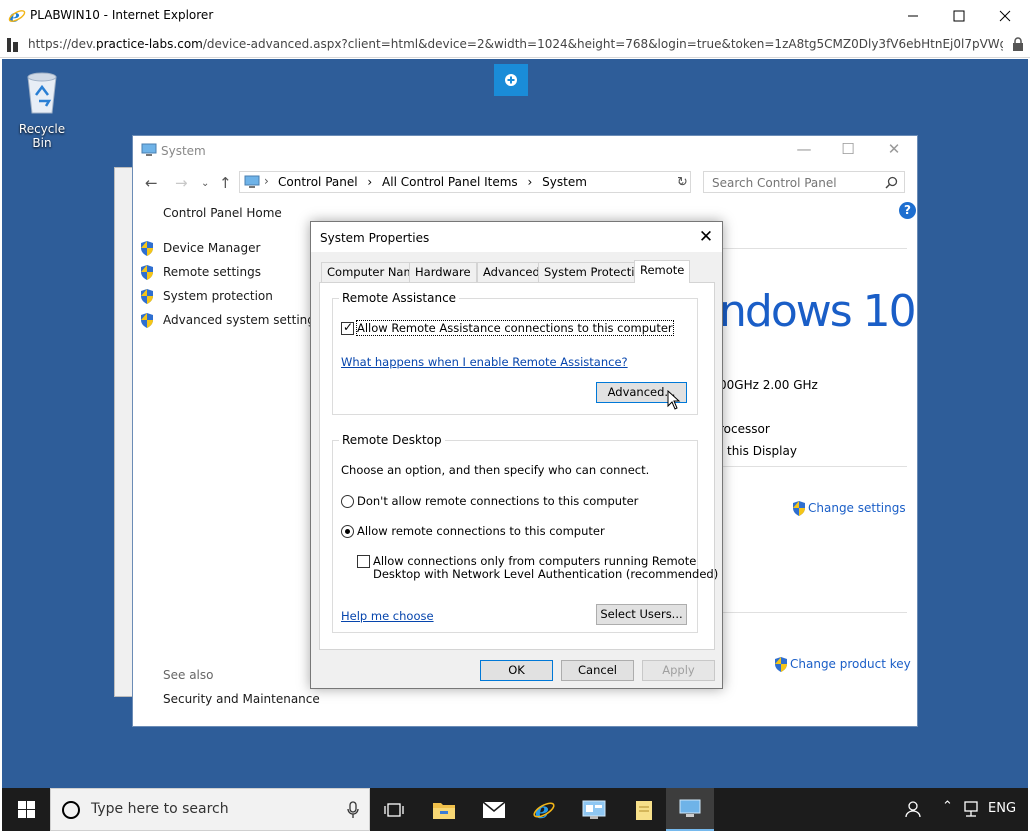 Image resolution: width=1030 pixels, height=833 pixels. Describe the element at coordinates (744, 429) in the screenshot. I see `processor-text: rocessor` at that location.